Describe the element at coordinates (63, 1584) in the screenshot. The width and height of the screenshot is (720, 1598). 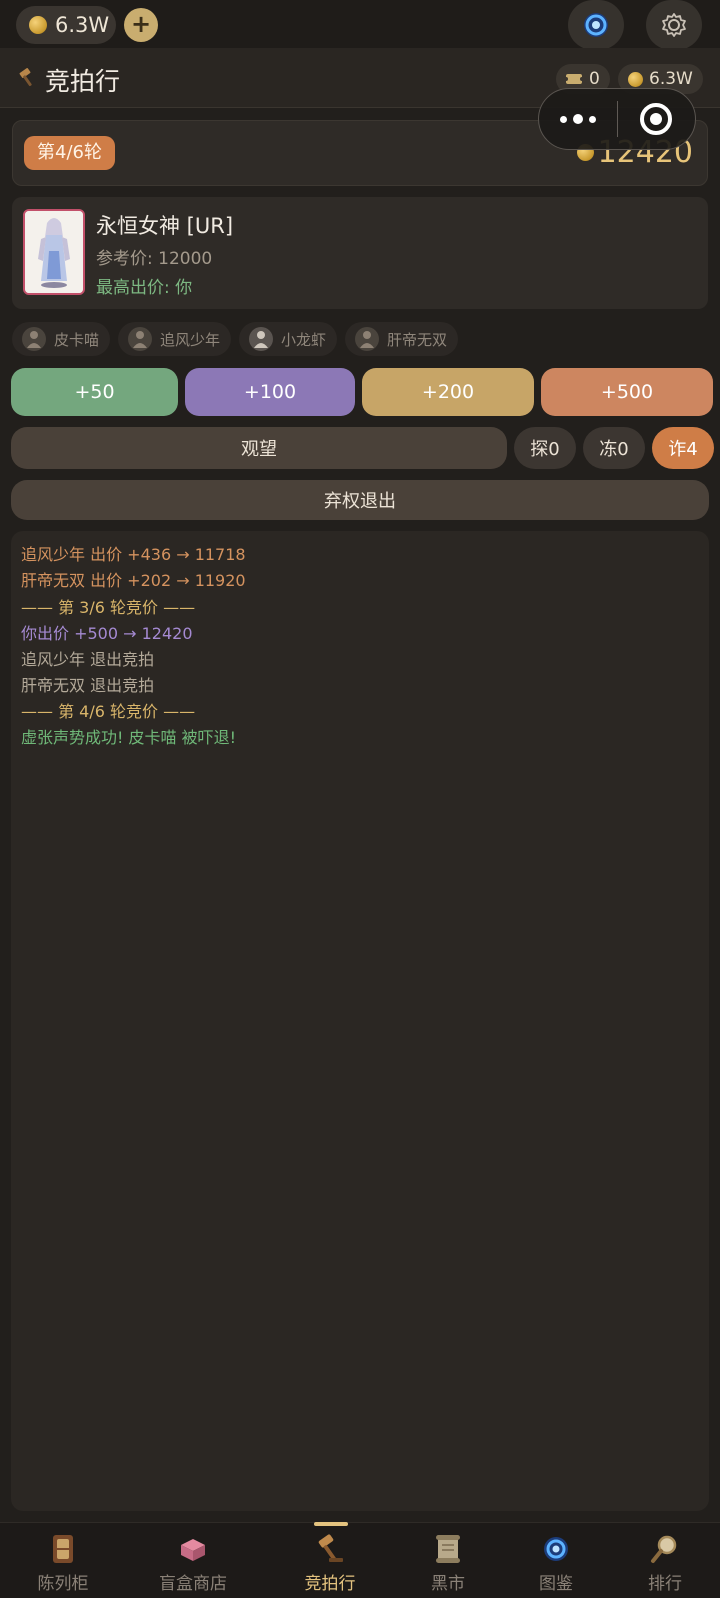
I see `tab-label: 陈列柜` at that location.